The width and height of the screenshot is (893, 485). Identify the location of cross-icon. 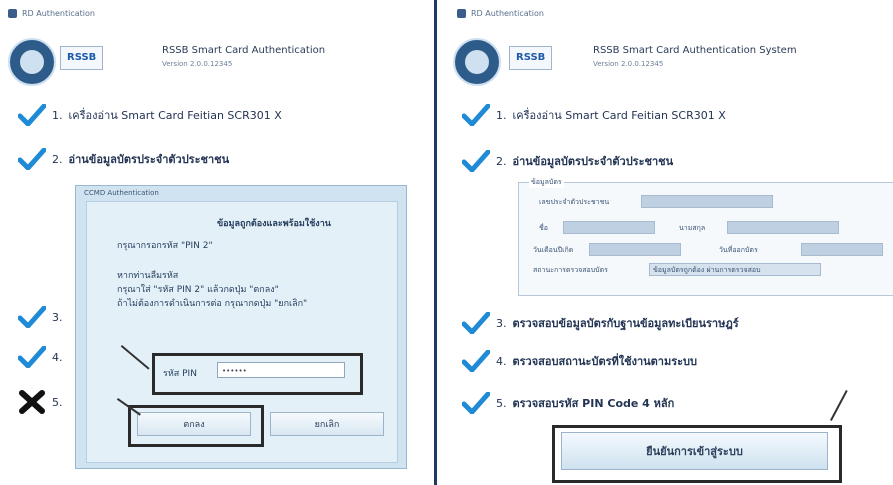
(32, 402).